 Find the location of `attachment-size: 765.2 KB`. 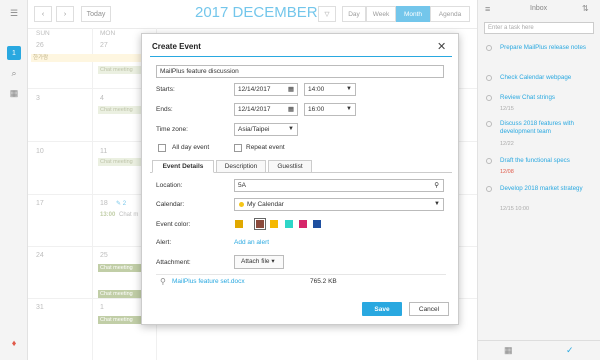

attachment-size: 765.2 KB is located at coordinates (323, 281).